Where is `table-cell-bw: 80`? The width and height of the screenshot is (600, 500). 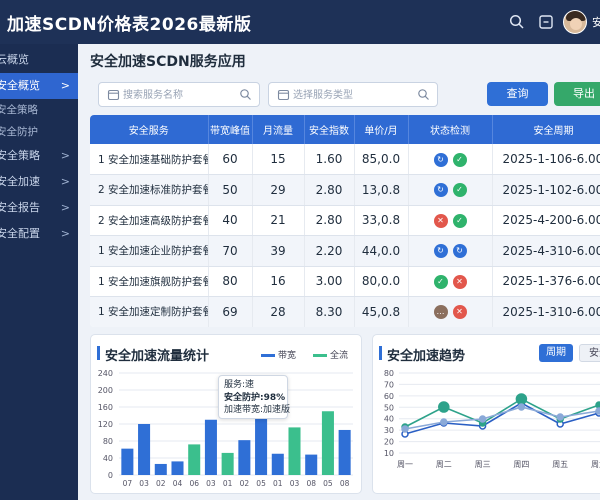
table-cell-bw: 80 is located at coordinates (230, 281).